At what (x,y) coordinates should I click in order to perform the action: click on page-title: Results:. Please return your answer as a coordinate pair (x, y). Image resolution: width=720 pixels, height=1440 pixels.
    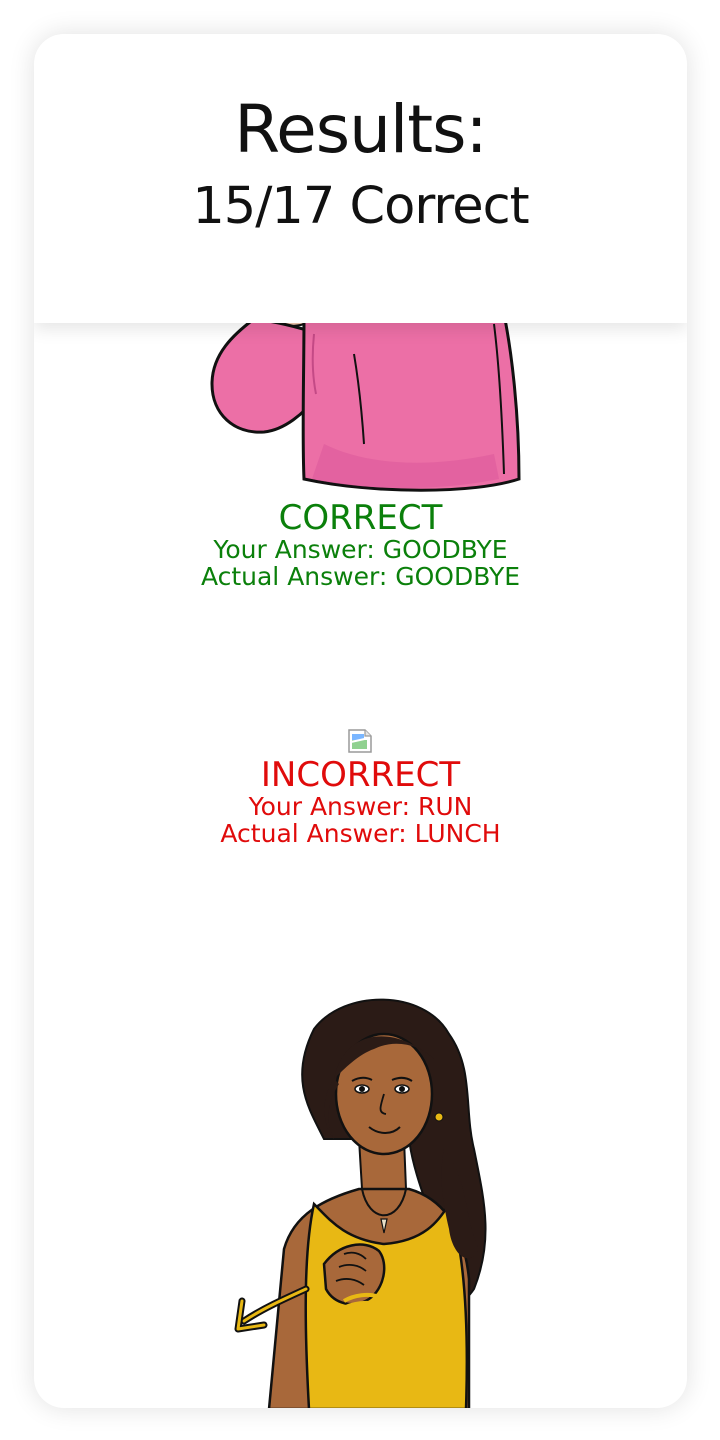
    Looking at the image, I should click on (361, 129).